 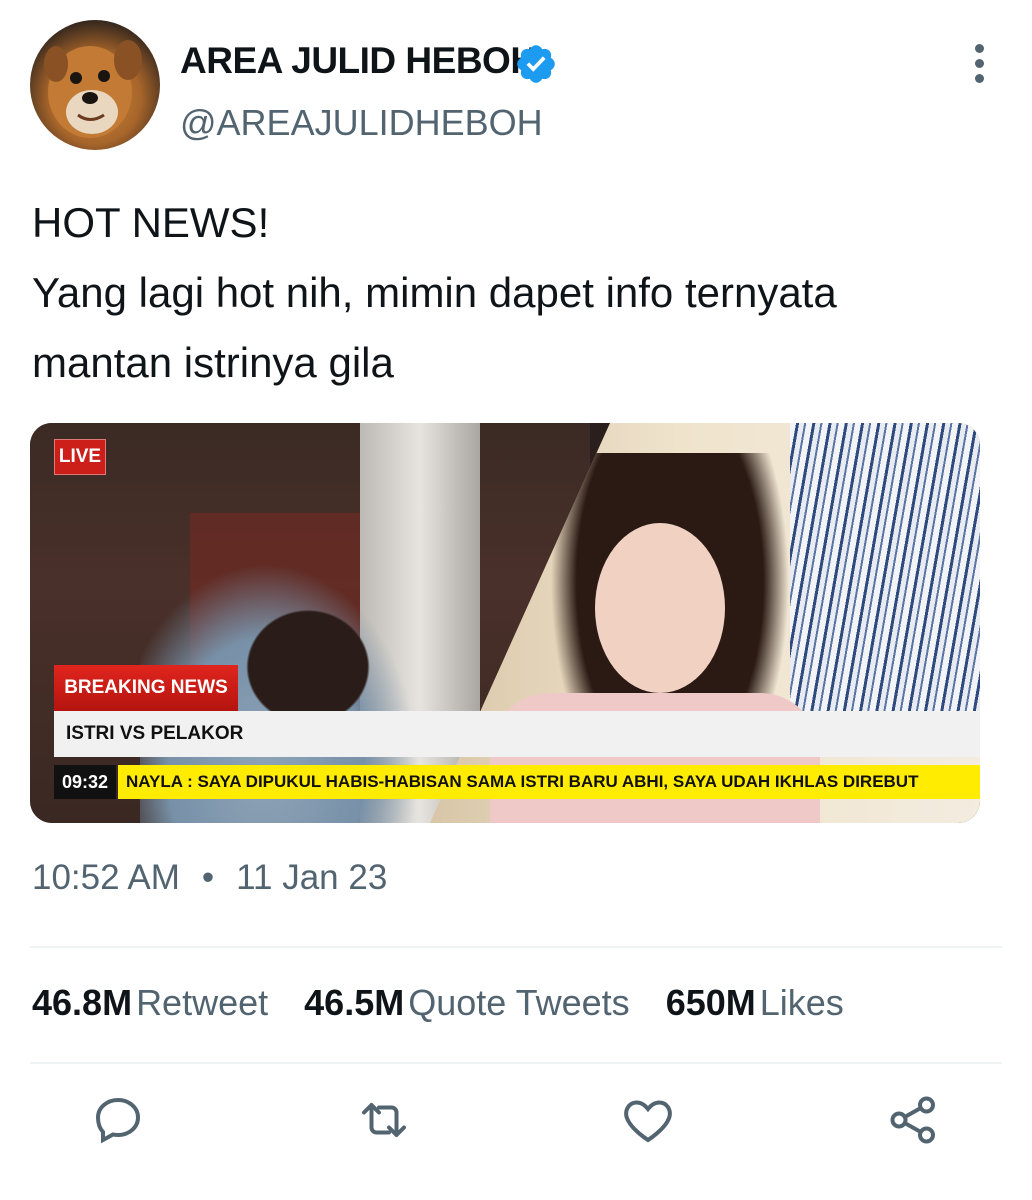 What do you see at coordinates (312, 877) in the screenshot?
I see `tweet-date: 11 Jan 23` at bounding box center [312, 877].